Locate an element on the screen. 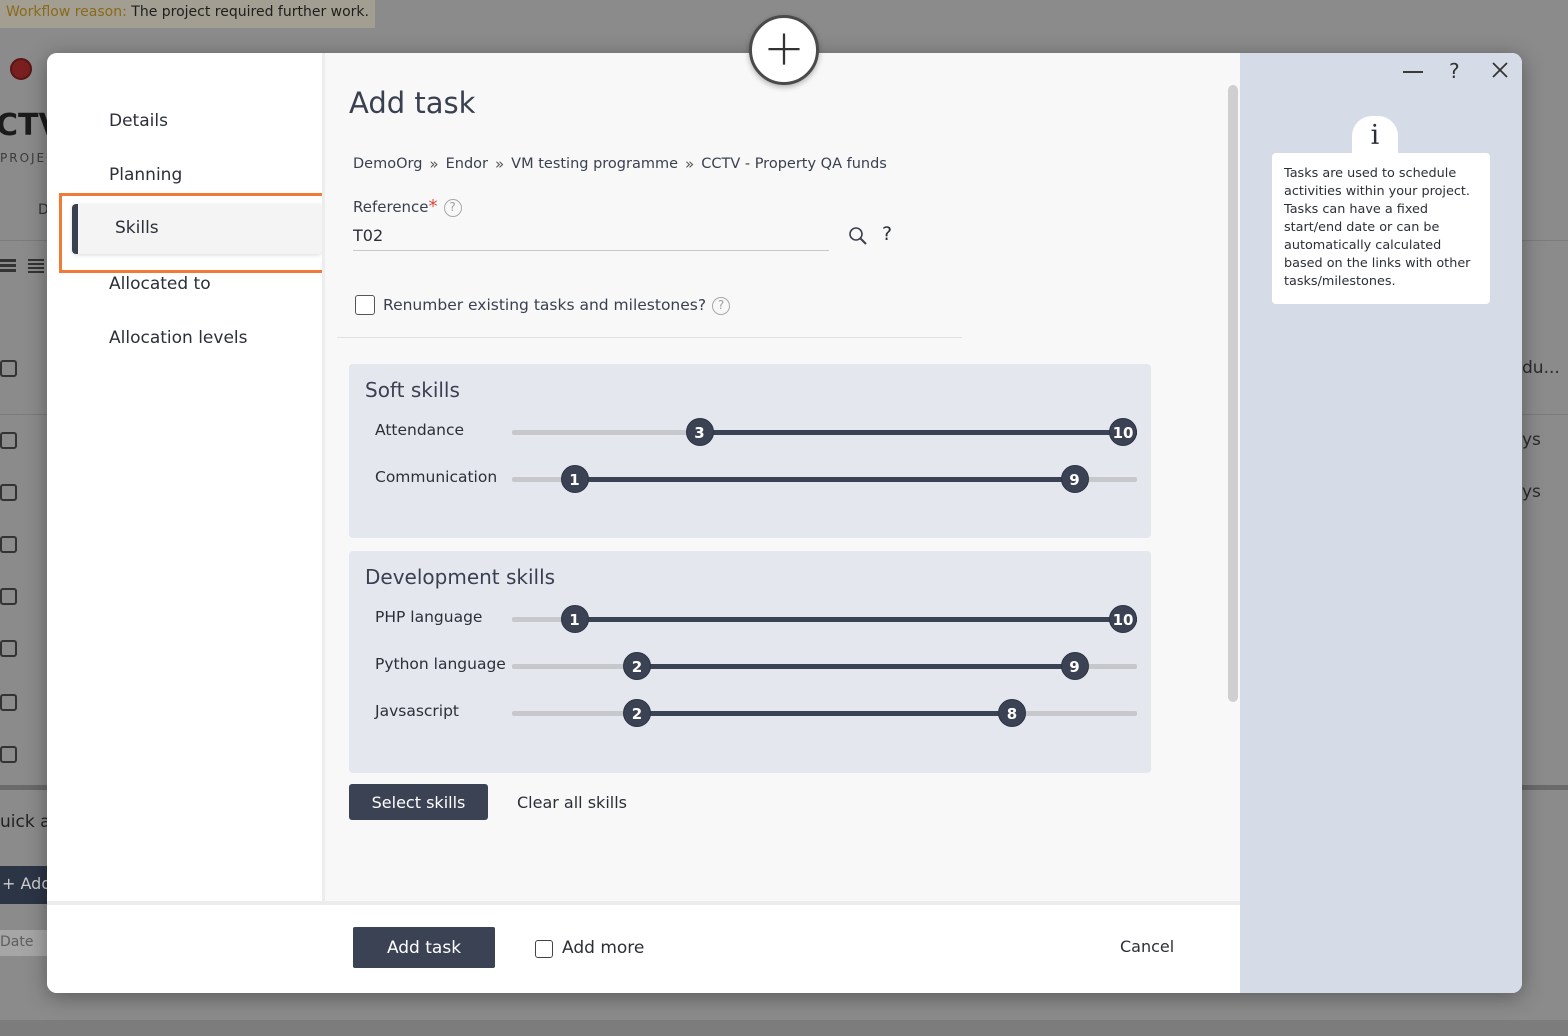 The width and height of the screenshot is (1568, 1036). nav-item-skills: Skills is located at coordinates (197, 229).